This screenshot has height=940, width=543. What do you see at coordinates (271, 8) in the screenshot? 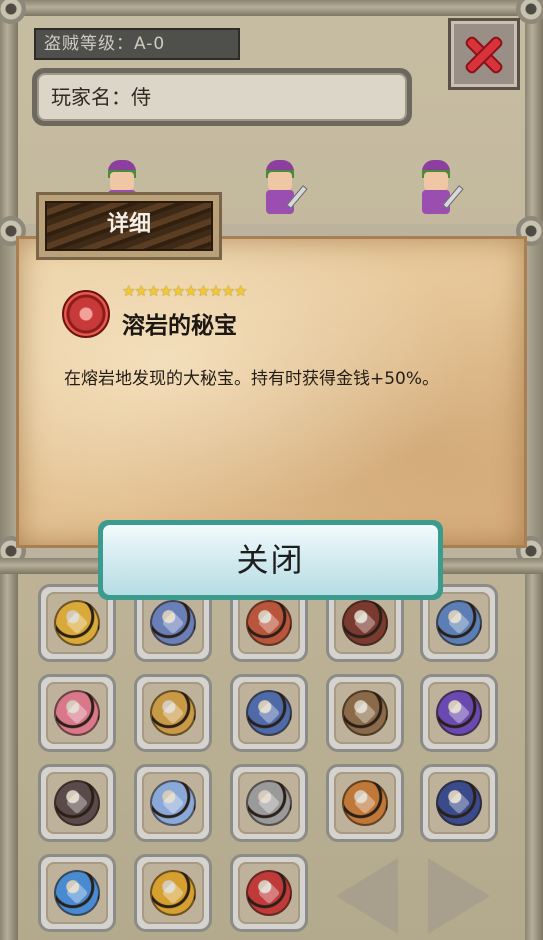
I see `frame-rail-top` at bounding box center [271, 8].